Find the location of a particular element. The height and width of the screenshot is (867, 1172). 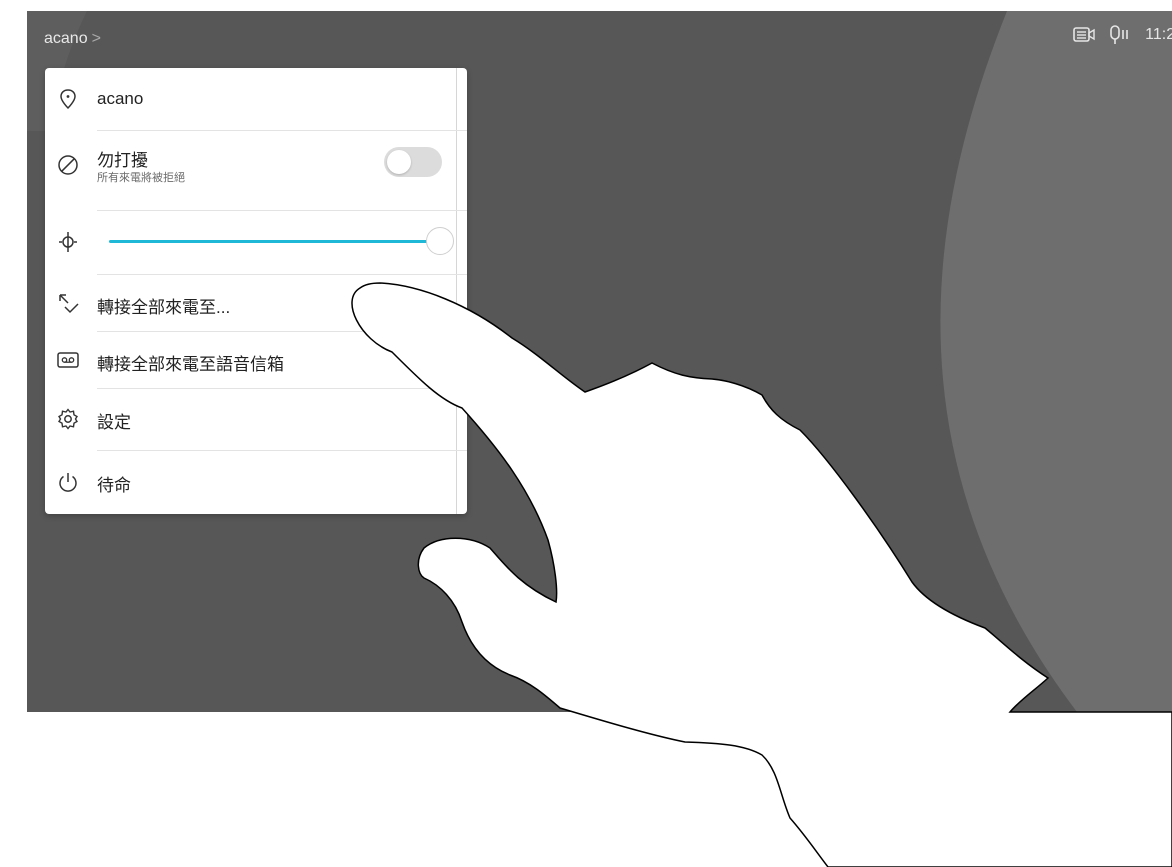

forward-voicemail-label: 轉接全部來電至語音信箱 is located at coordinates (190, 364).